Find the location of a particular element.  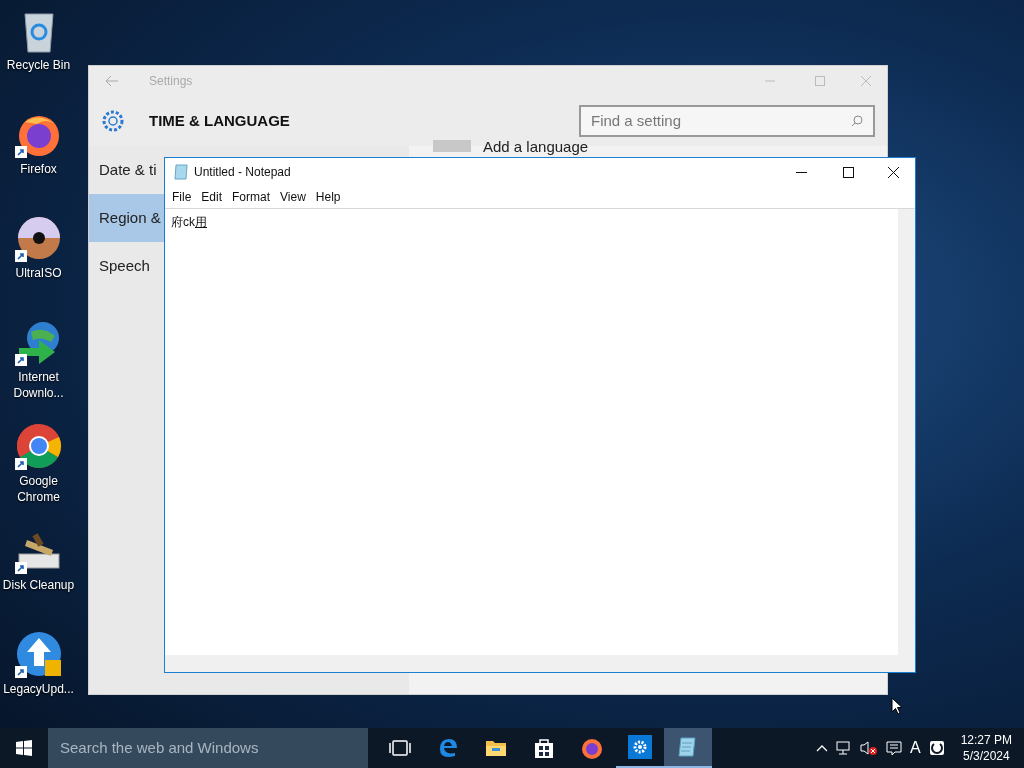

desktop-icon-label: Google Chrome is located at coordinates (38, 489).